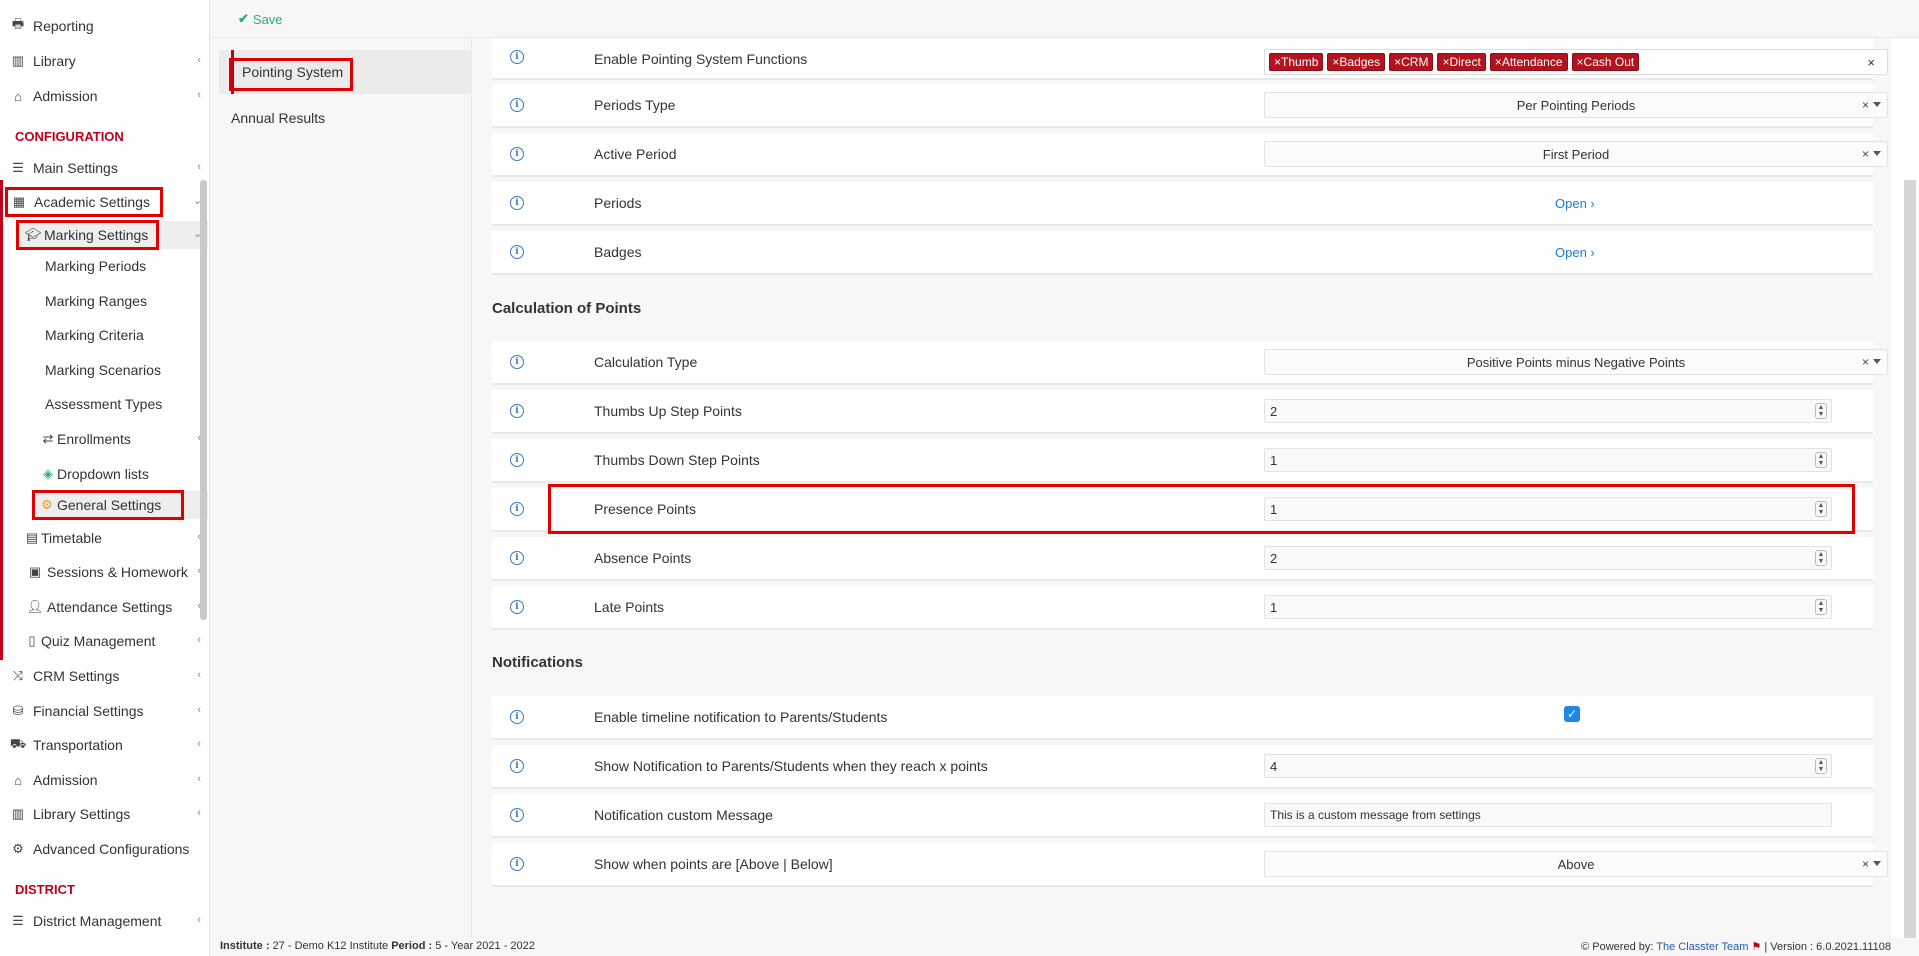 The height and width of the screenshot is (956, 1919). I want to click on tag-crm: ×CRM, so click(1411, 62).